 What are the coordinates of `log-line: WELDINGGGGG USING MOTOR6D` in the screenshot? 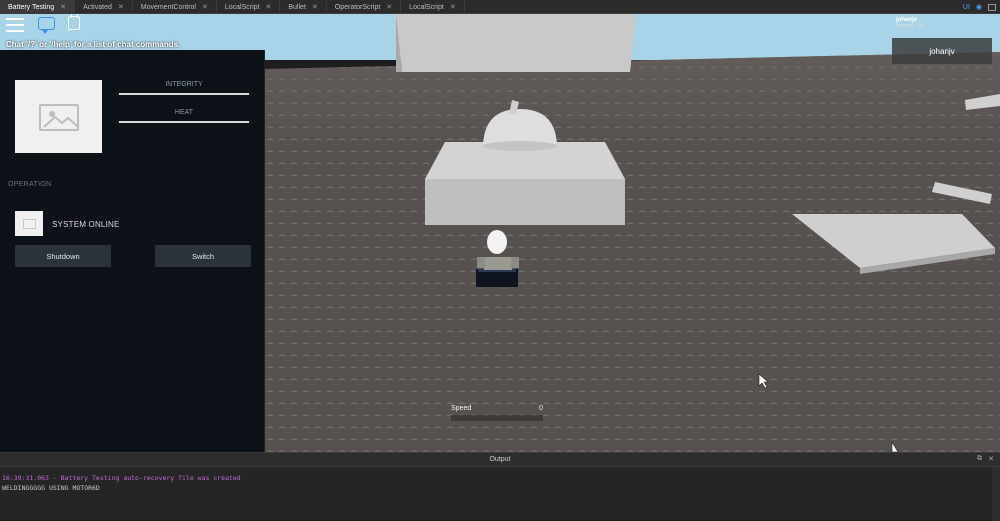 It's located at (500, 488).